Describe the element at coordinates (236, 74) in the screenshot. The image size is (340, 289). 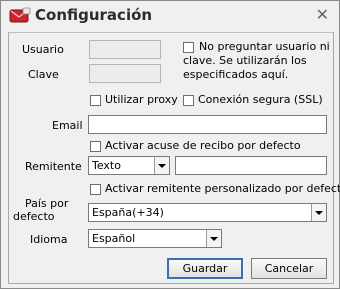
I see `no-preguntar-label-line3: especificados aquí.` at that location.